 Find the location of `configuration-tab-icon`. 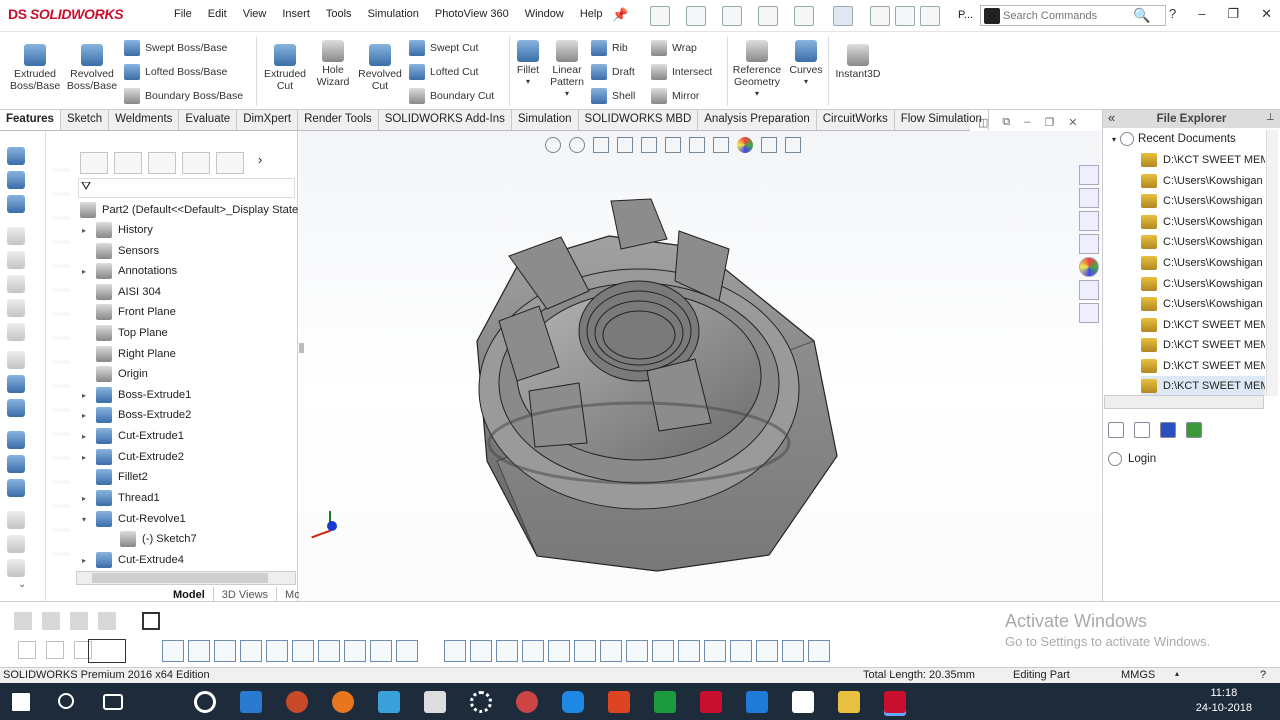

configuration-tab-icon is located at coordinates (162, 163).